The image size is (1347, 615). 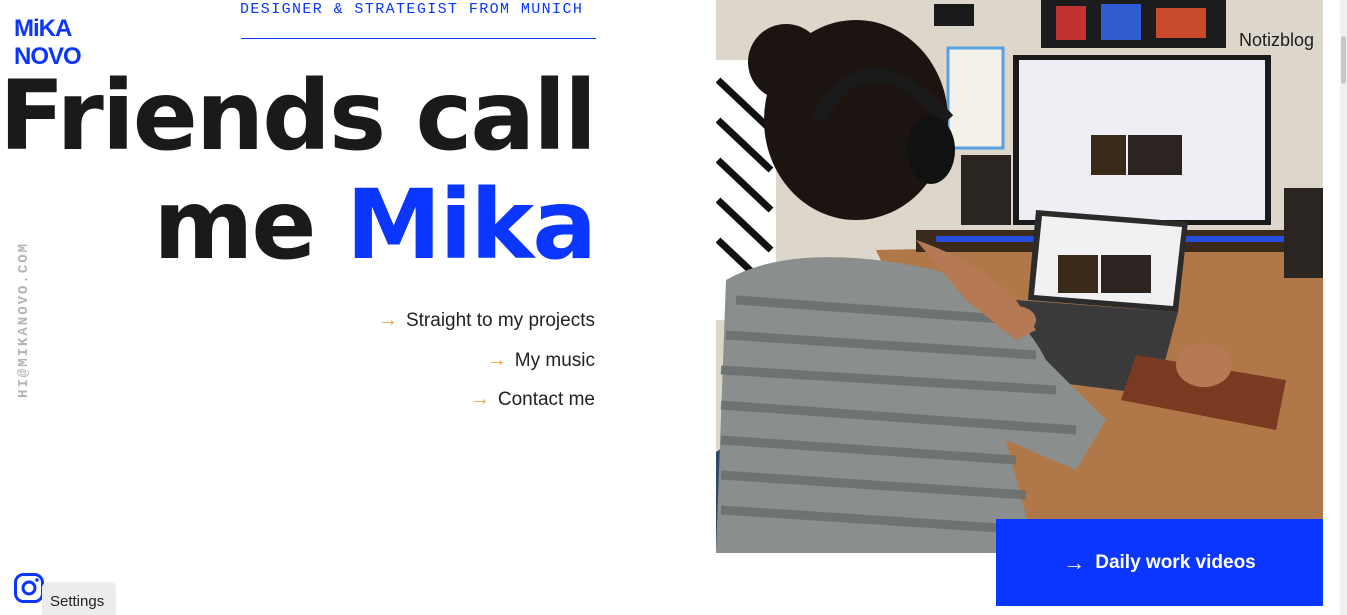 What do you see at coordinates (418, 38) in the screenshot?
I see `tagline-divider` at bounding box center [418, 38].